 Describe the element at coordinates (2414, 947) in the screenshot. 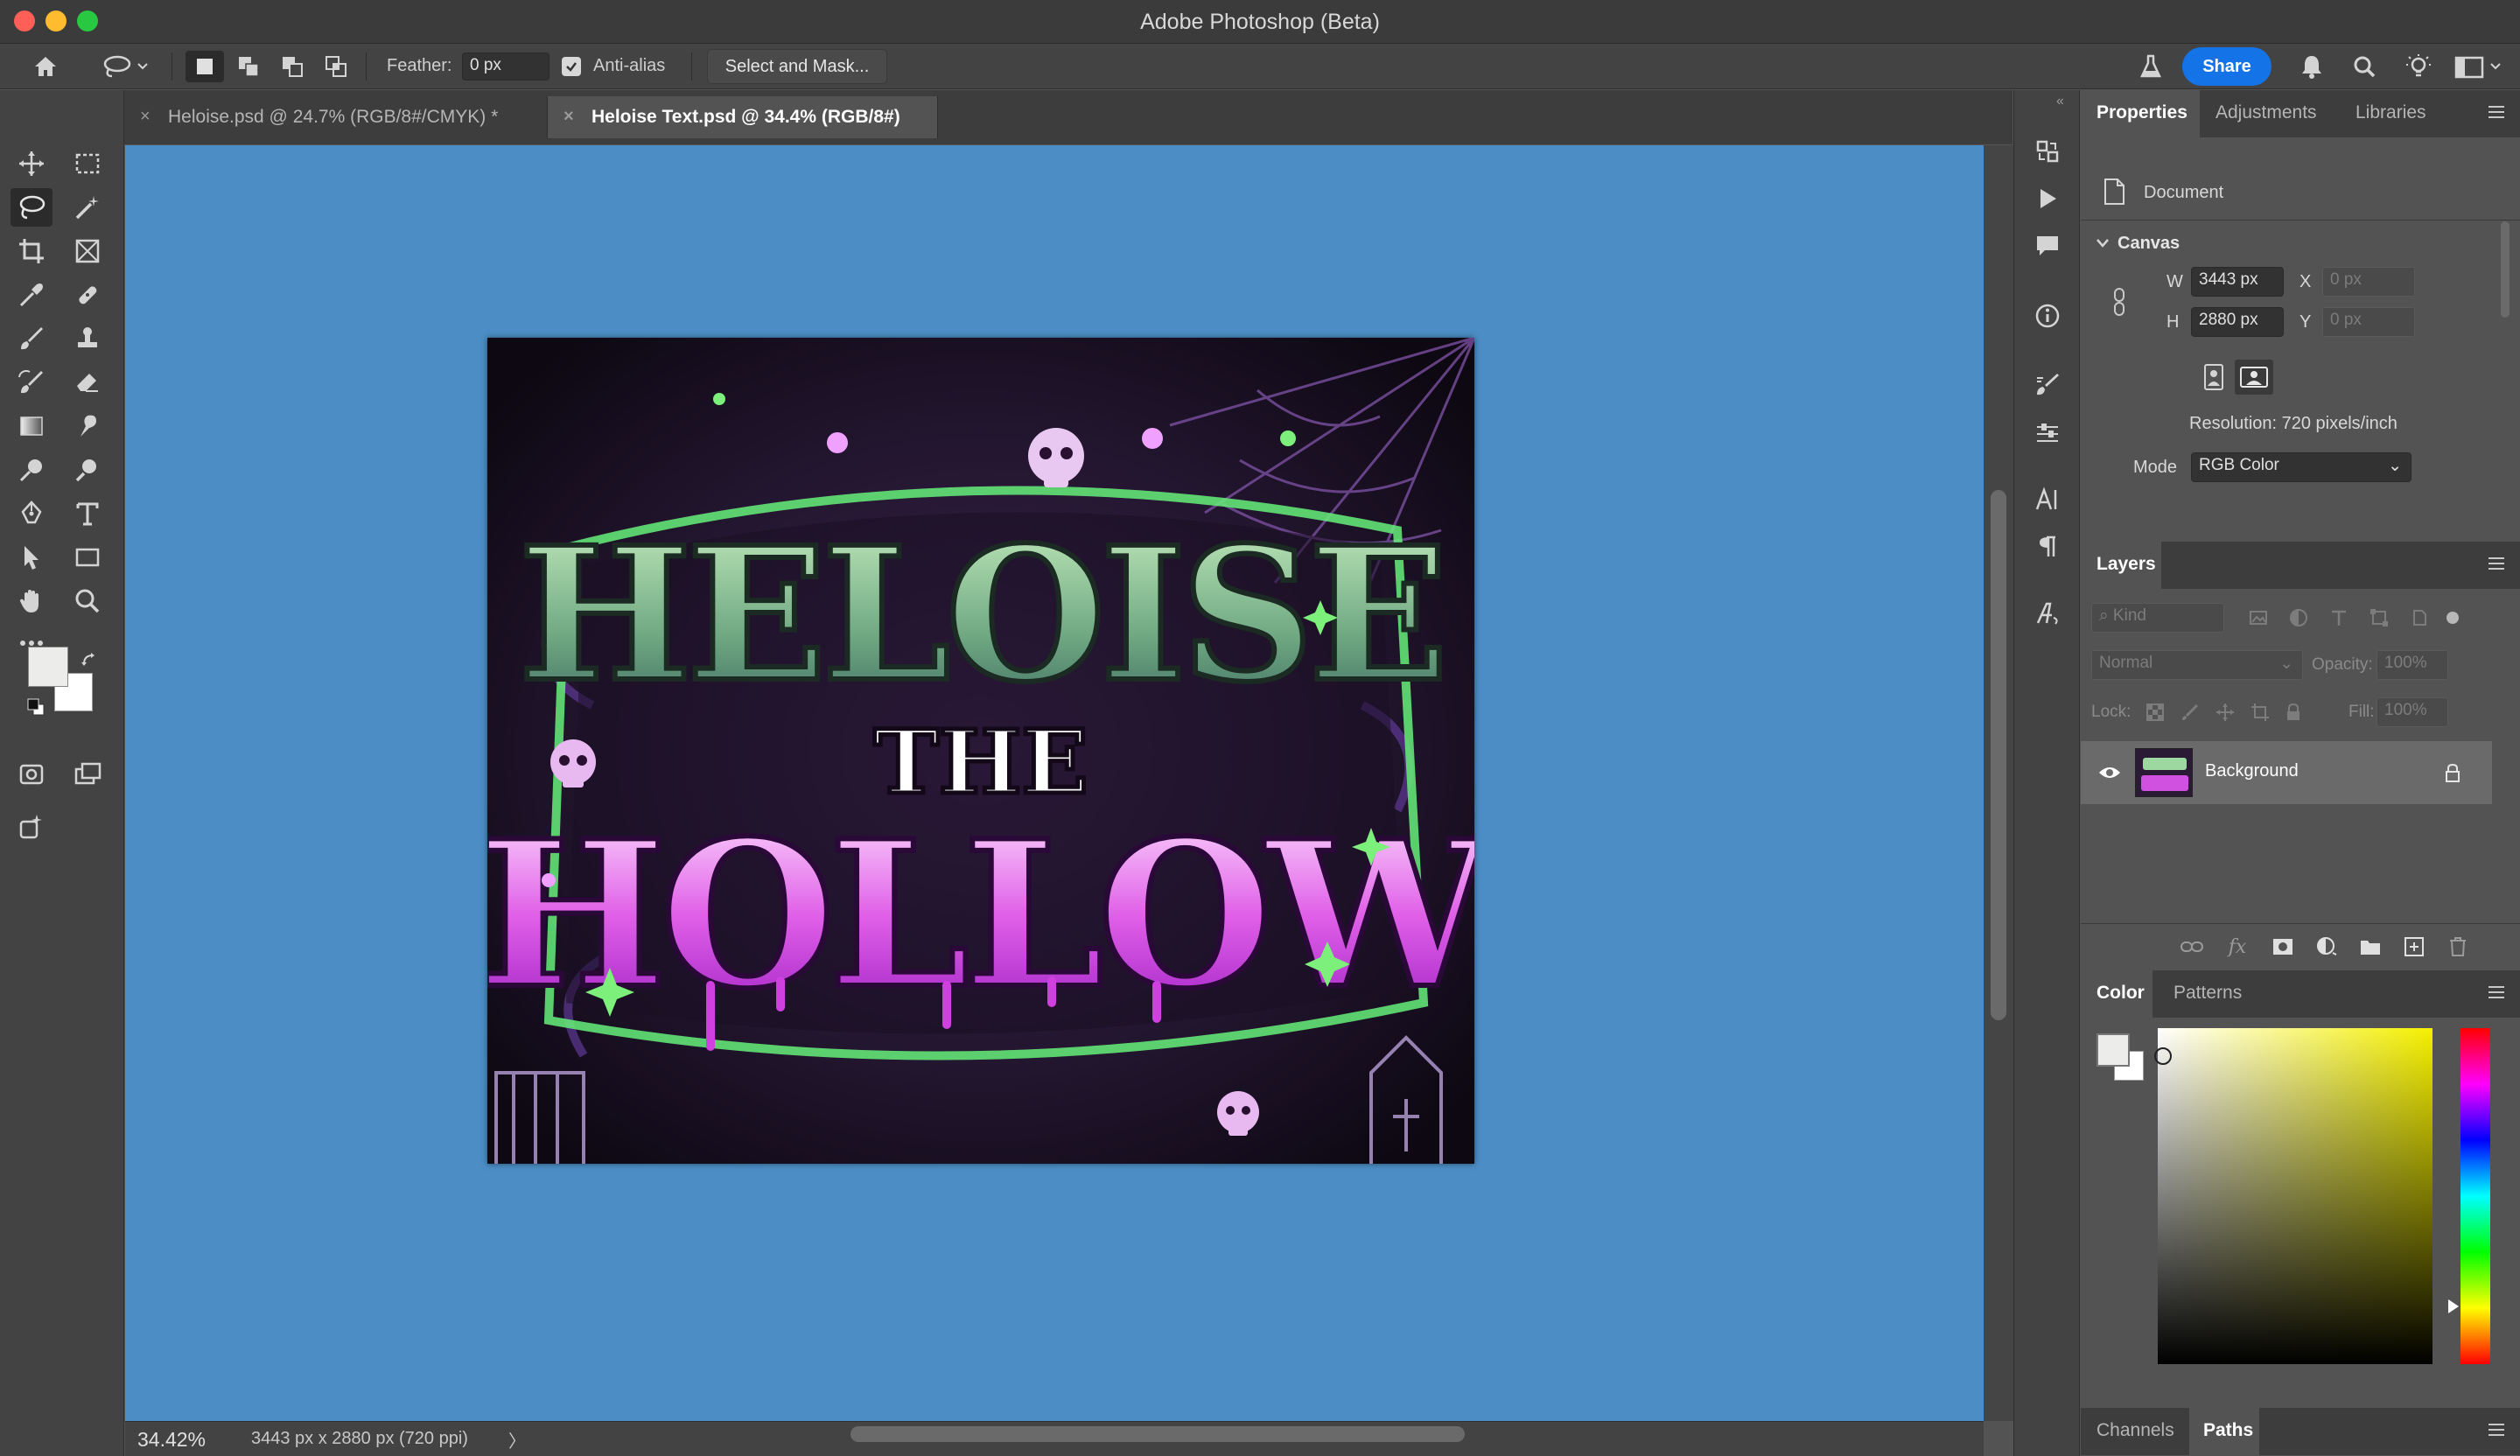

I see `new-layer-icon` at that location.